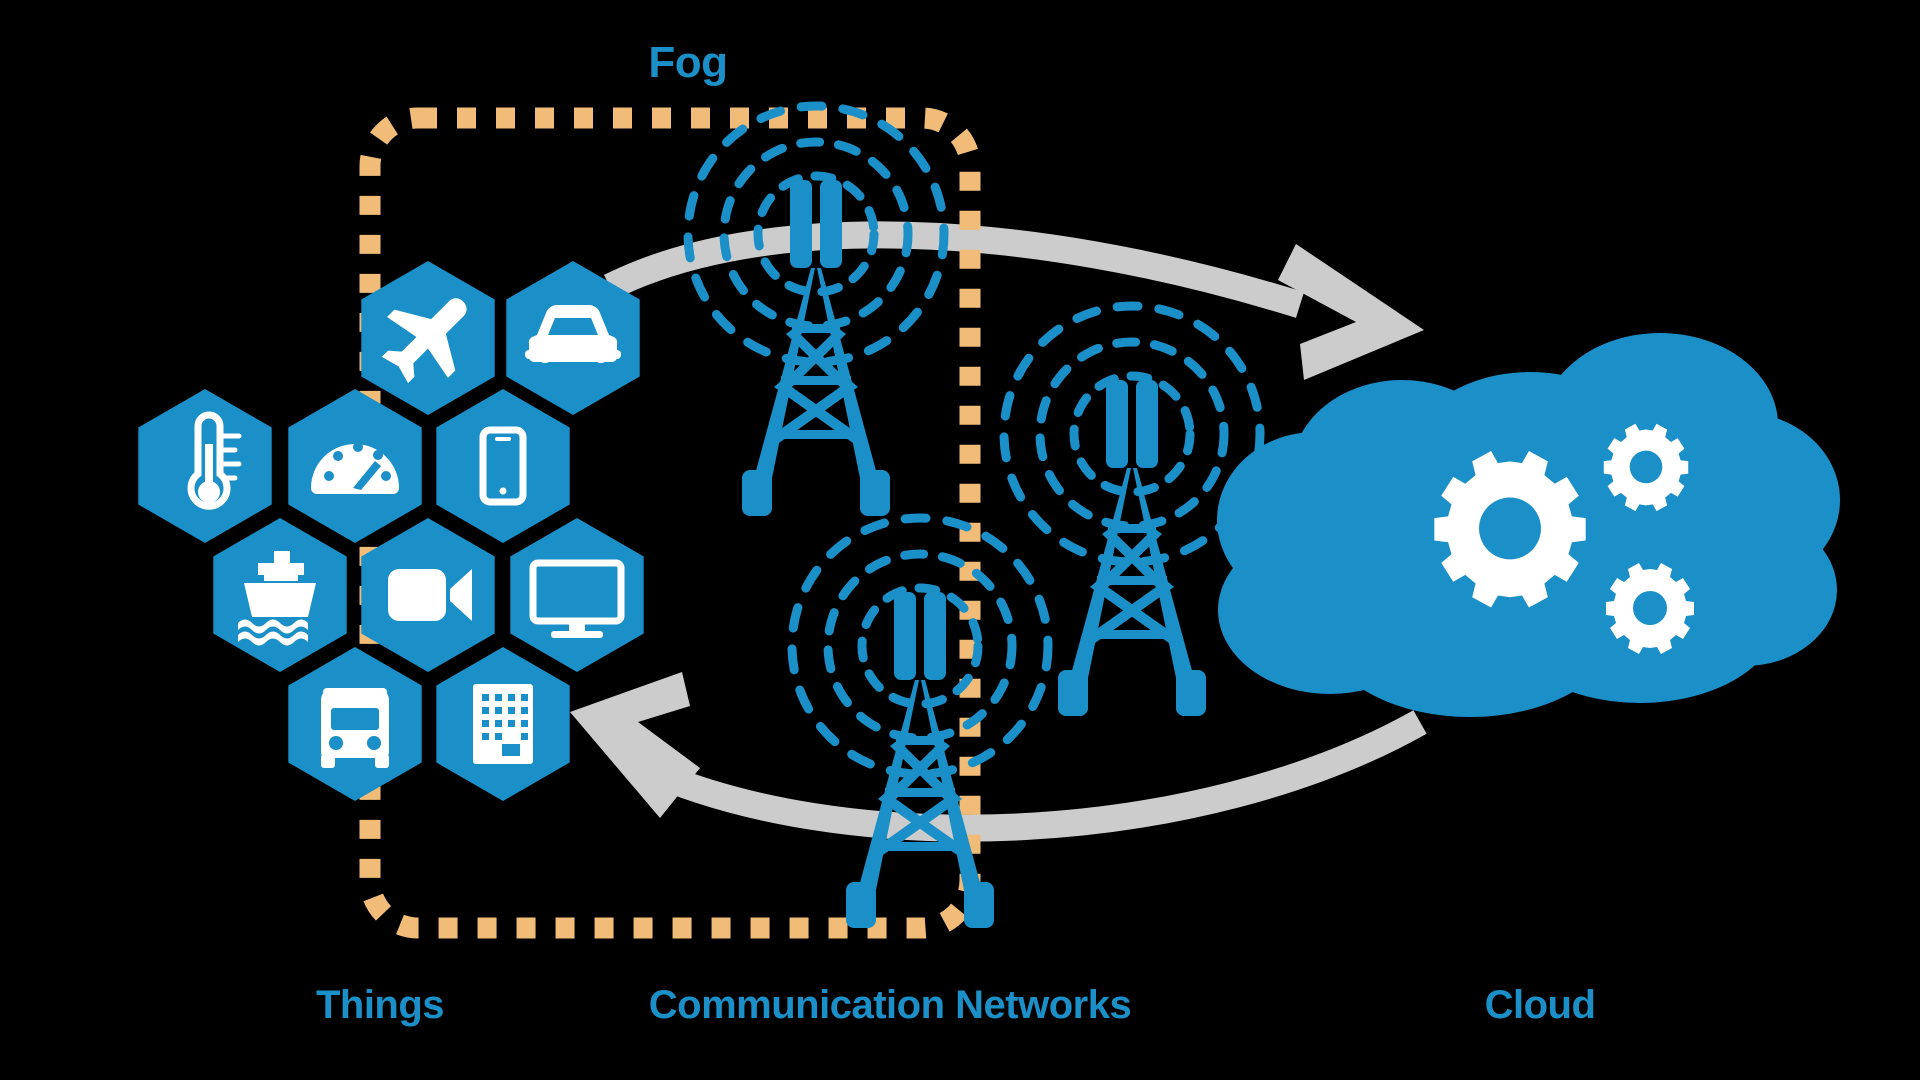 This screenshot has width=1920, height=1080. I want to click on fog-label-text: Fog, so click(688, 62).